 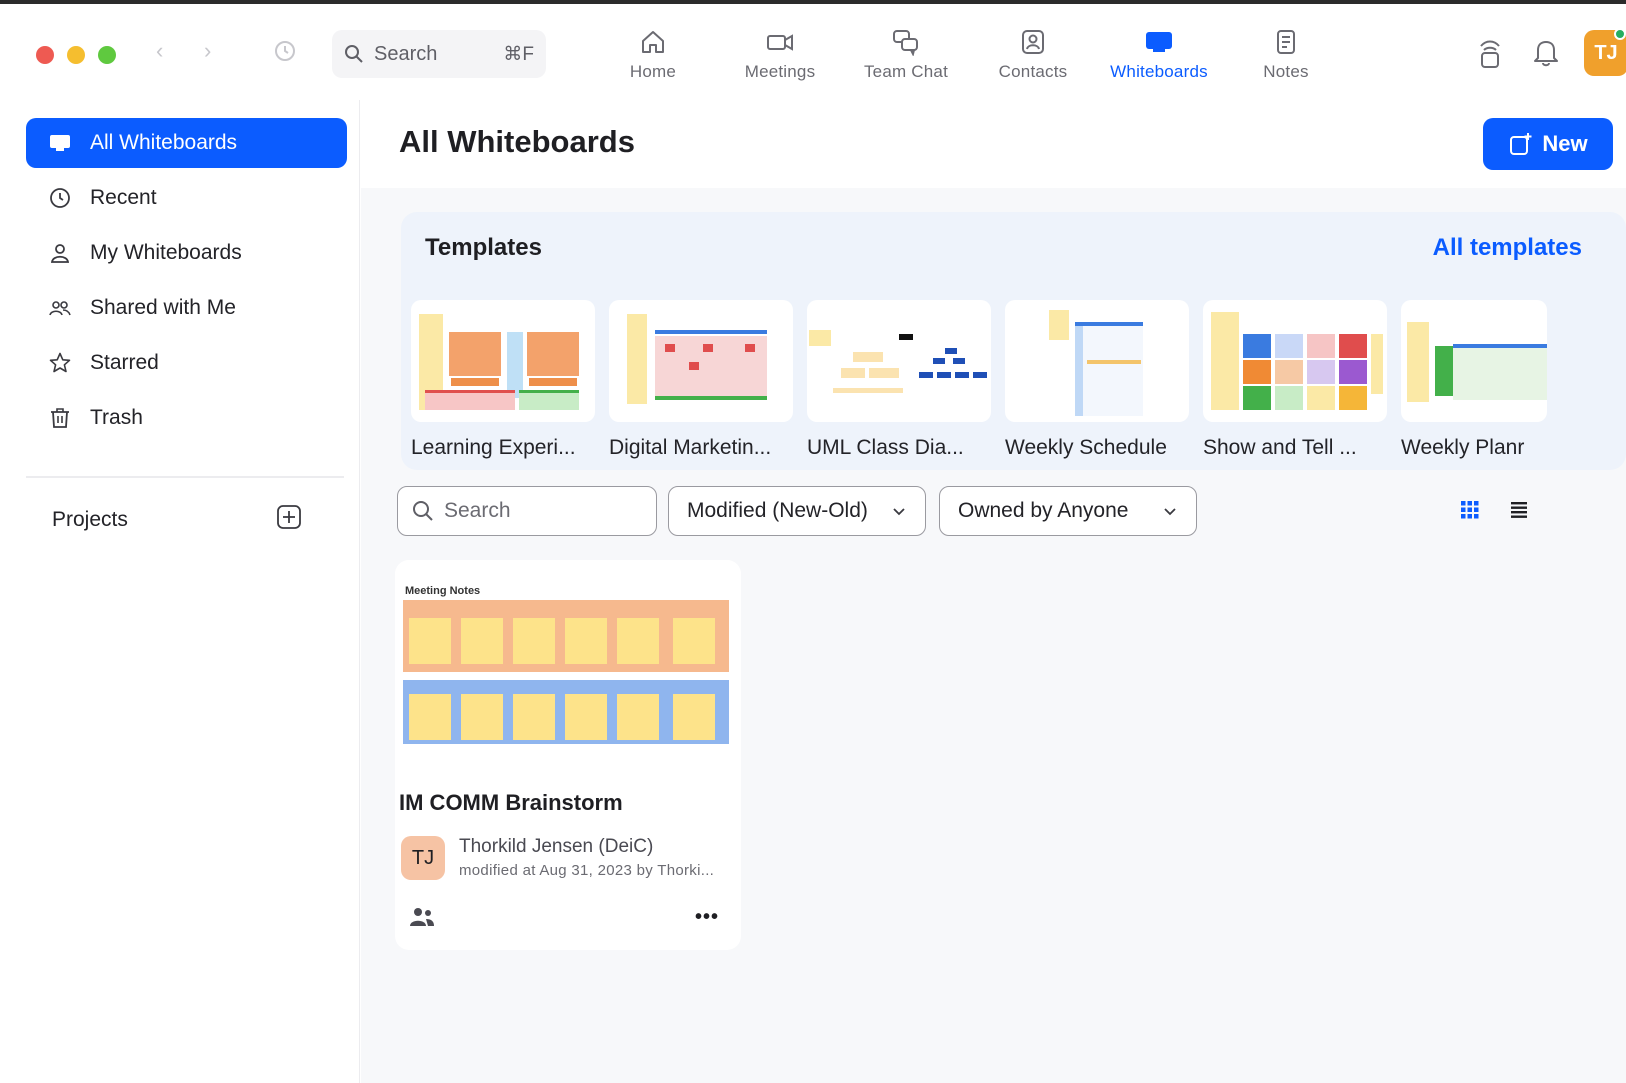 What do you see at coordinates (90, 519) in the screenshot?
I see `projects-heading: Projects` at bounding box center [90, 519].